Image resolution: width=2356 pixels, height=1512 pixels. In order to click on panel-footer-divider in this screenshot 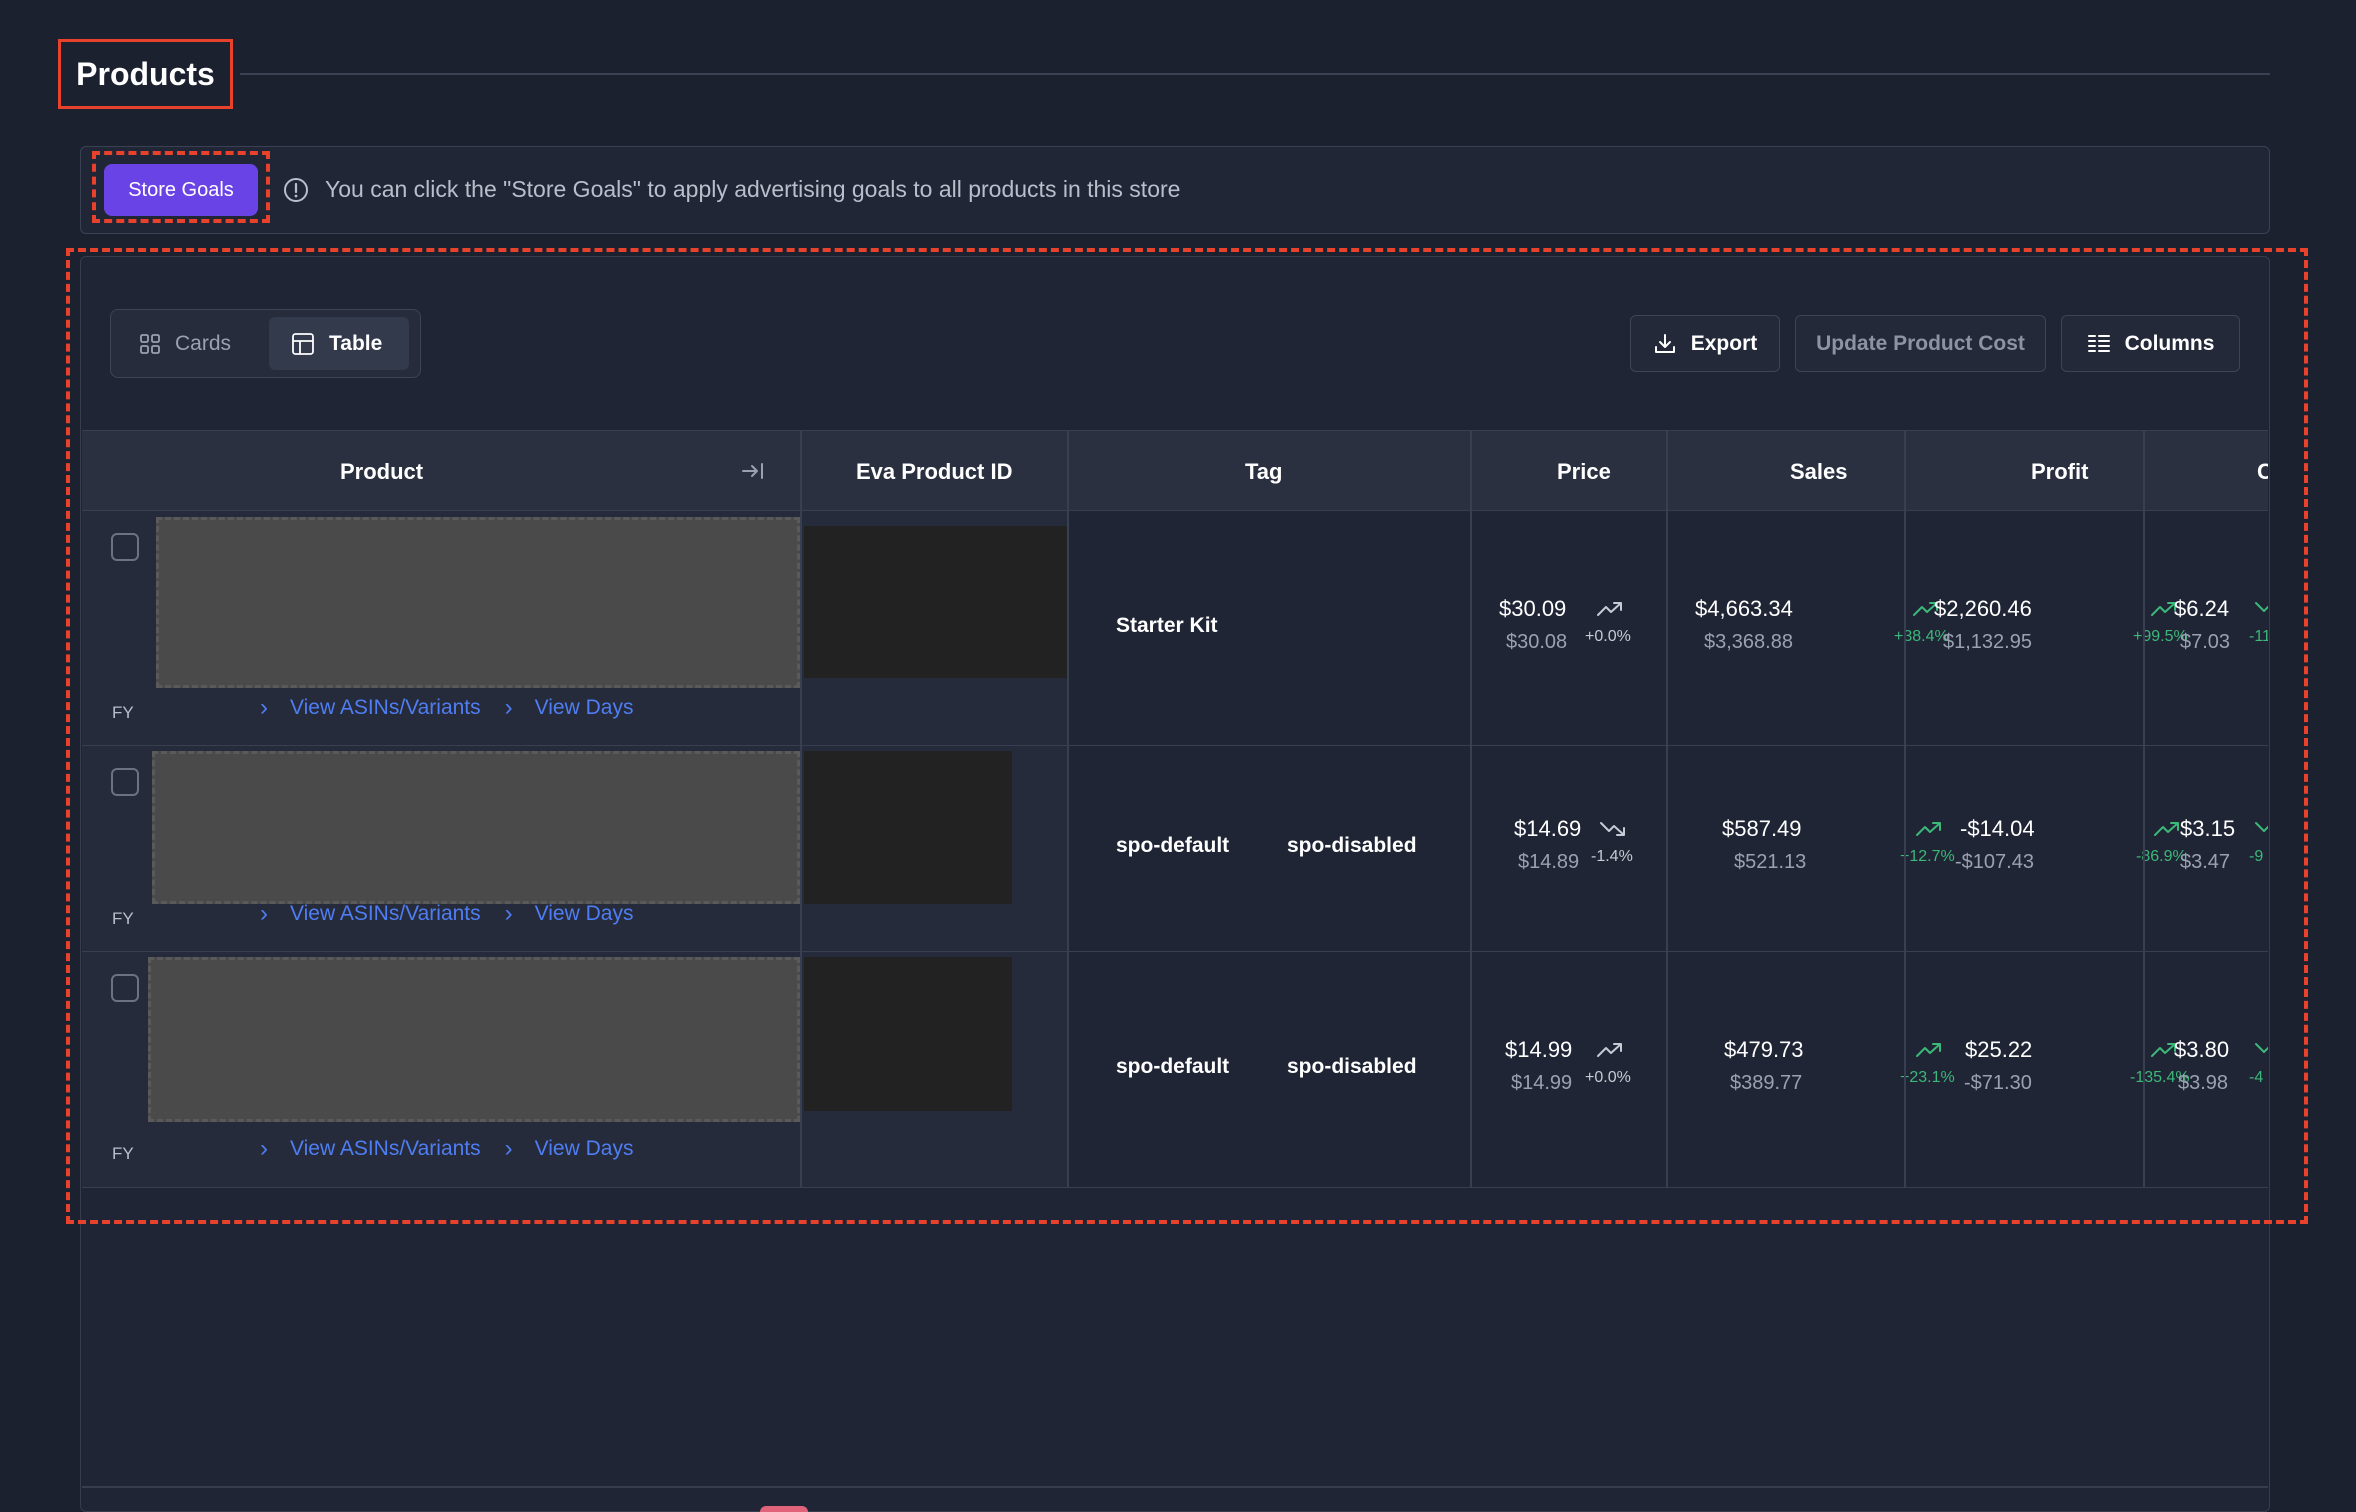, I will do `click(1175, 1487)`.